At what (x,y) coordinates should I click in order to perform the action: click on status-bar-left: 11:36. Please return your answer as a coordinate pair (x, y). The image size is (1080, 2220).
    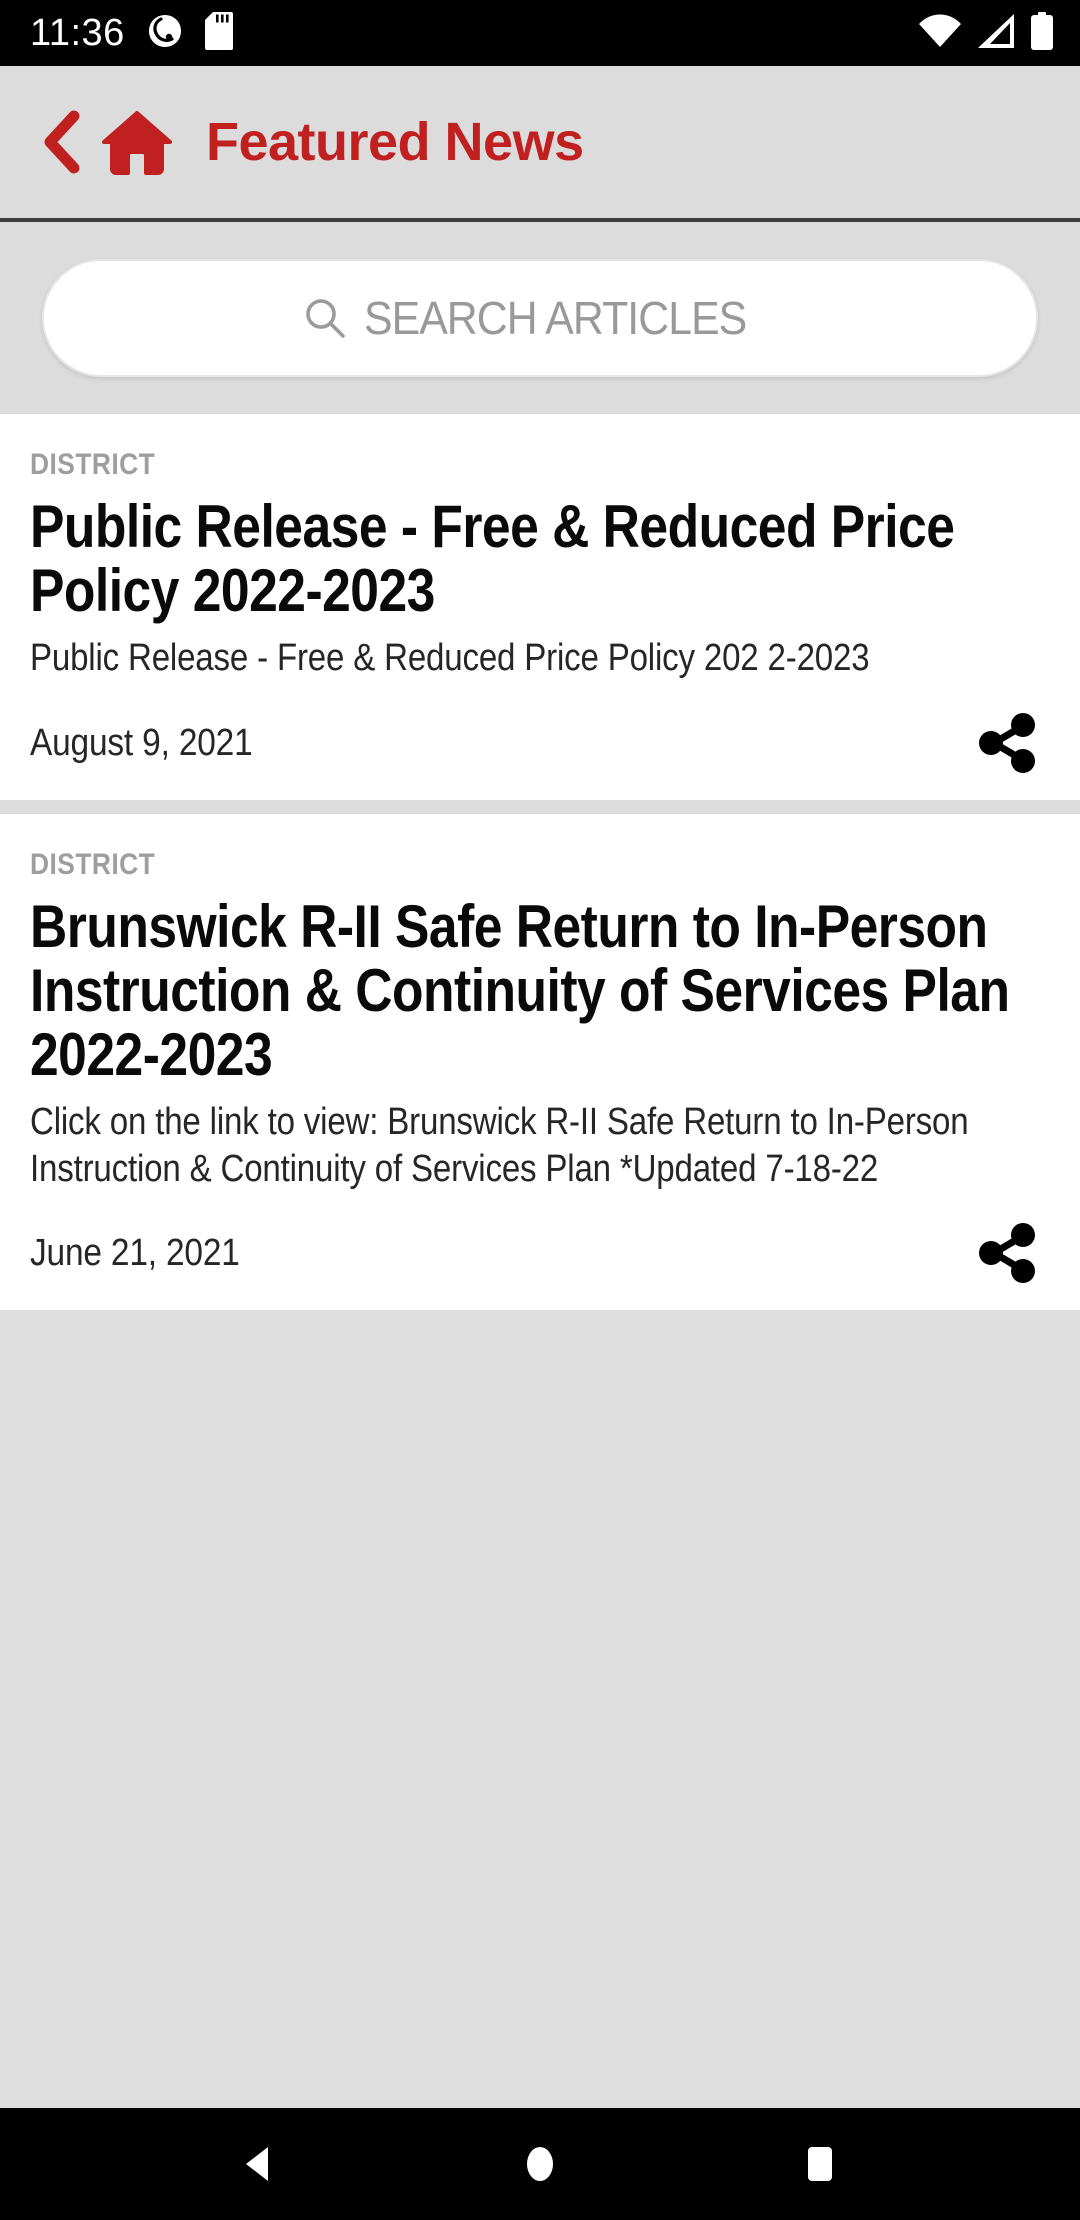
    Looking at the image, I should click on (131, 33).